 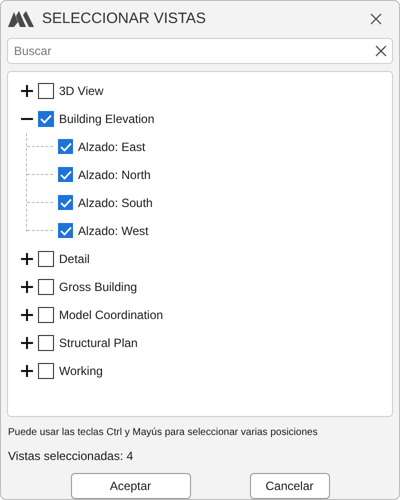 What do you see at coordinates (163, 433) in the screenshot?
I see `hint-text: Puede usar las teclas Ctrl y Mayús para seleccionar varias posiciones` at bounding box center [163, 433].